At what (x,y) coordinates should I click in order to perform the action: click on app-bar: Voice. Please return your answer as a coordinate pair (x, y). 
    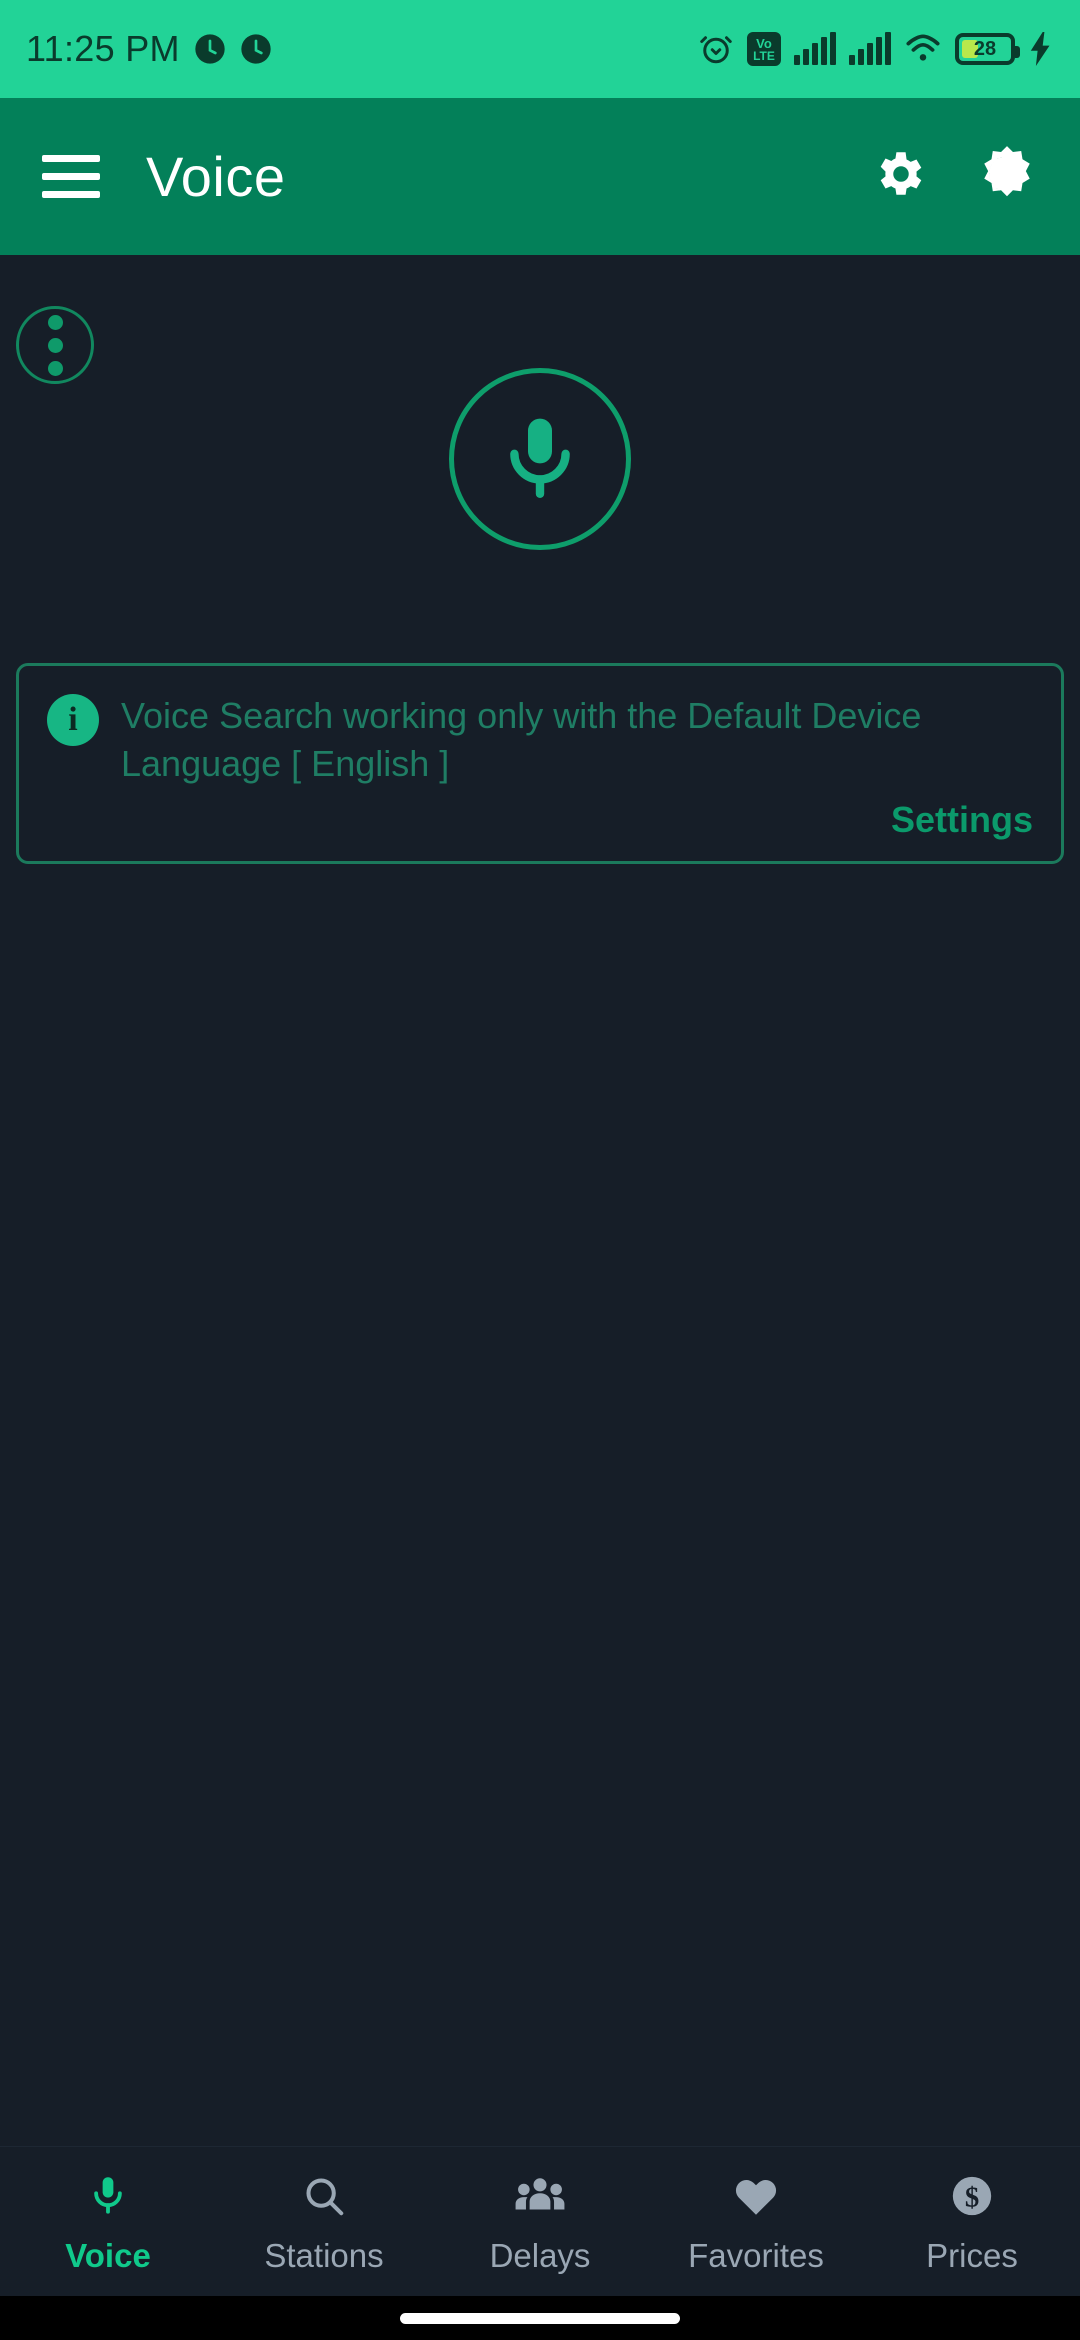
    Looking at the image, I should click on (540, 176).